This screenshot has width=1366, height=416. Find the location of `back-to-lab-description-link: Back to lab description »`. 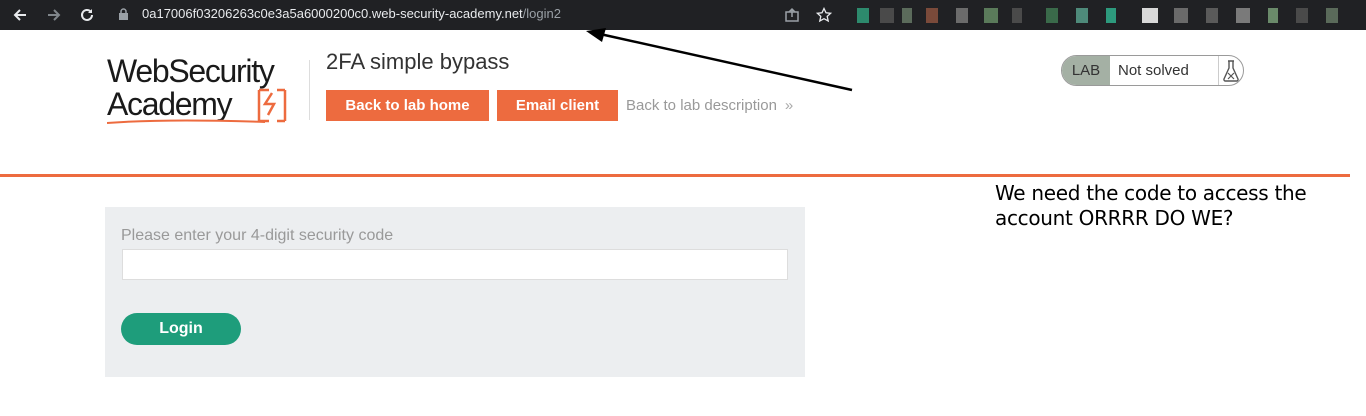

back-to-lab-description-link: Back to lab description » is located at coordinates (709, 105).